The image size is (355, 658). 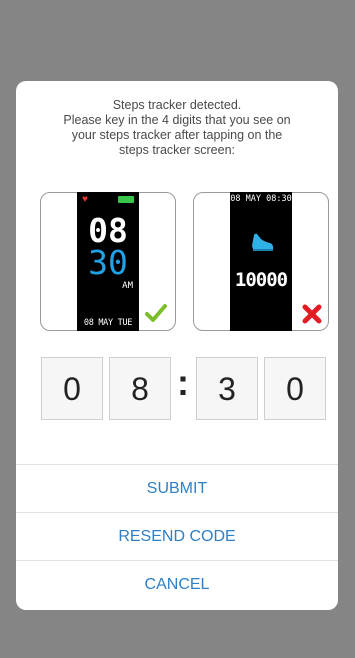 I want to click on steps-count: 10000, so click(x=261, y=280).